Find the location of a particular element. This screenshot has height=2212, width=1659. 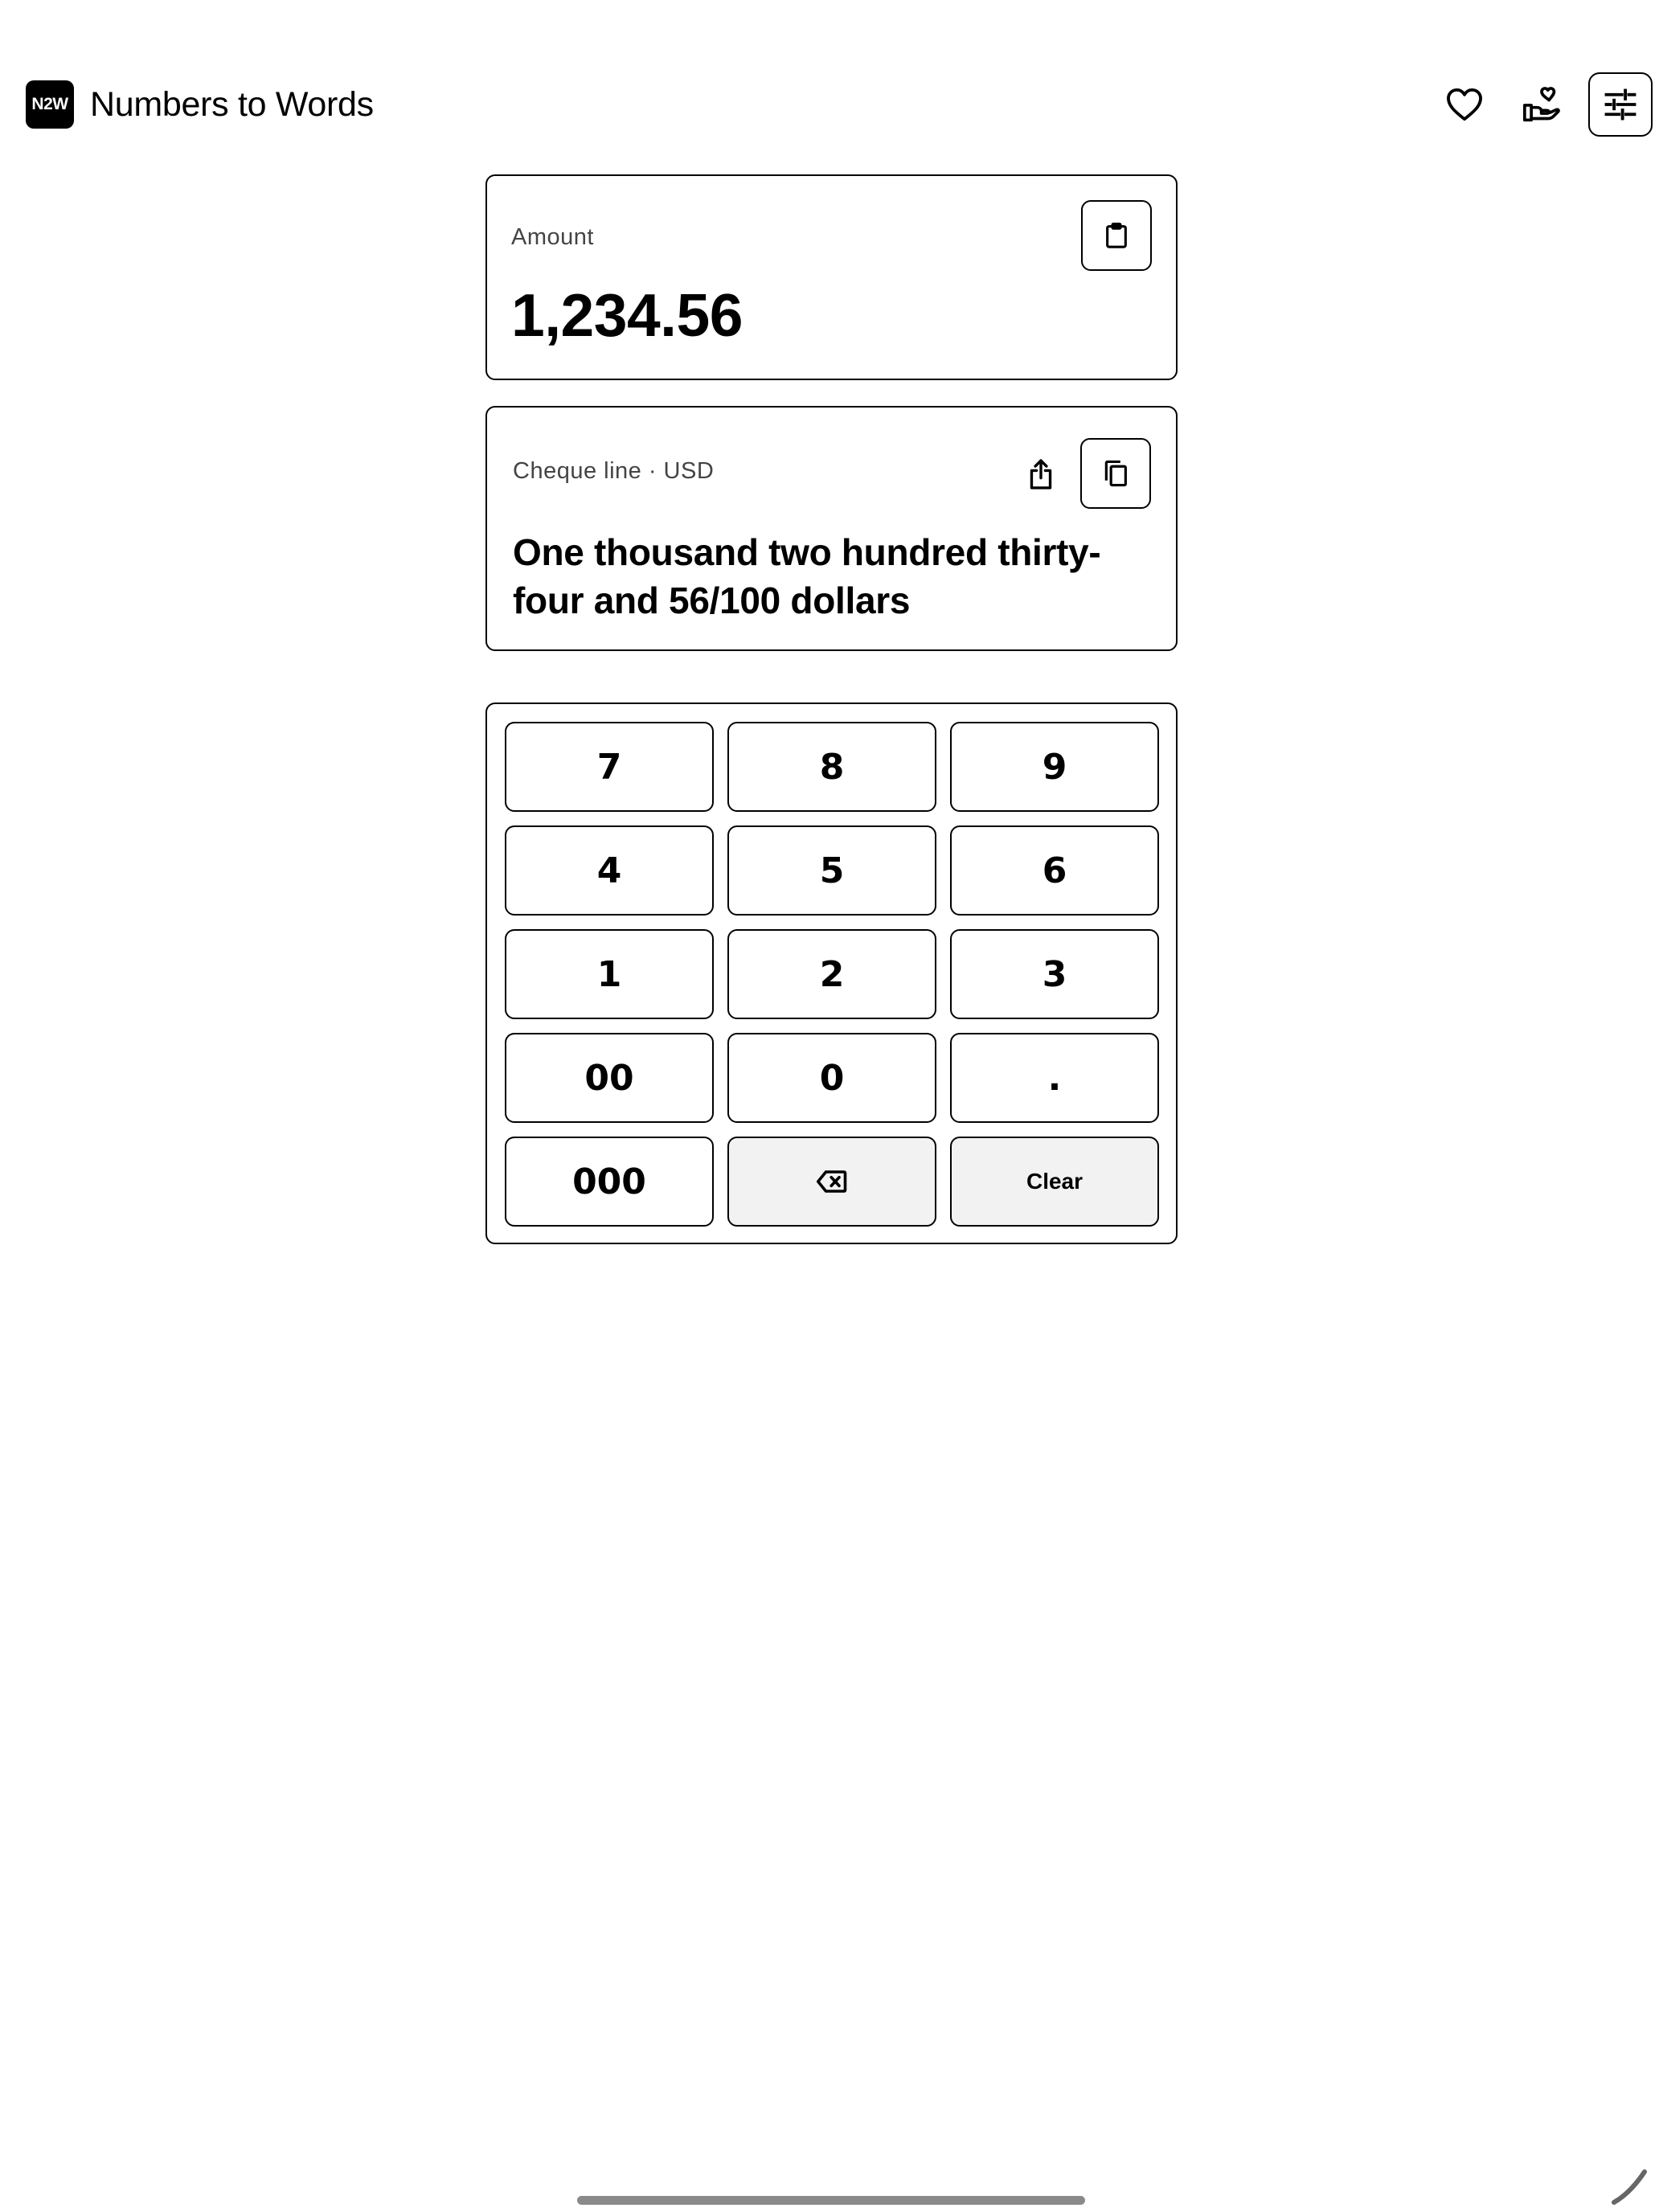

cheque-label: Cheque line · USD is located at coordinates (614, 471).